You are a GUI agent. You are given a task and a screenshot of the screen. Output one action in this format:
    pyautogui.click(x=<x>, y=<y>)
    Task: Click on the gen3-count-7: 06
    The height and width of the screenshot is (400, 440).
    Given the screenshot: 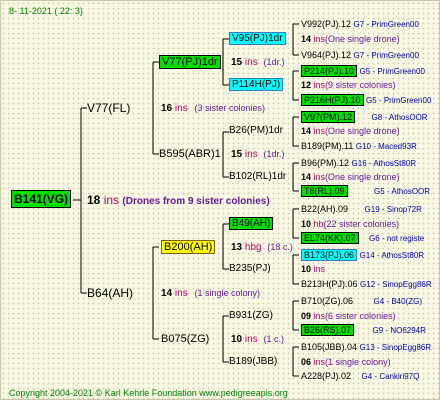 What is the action you would take?
    pyautogui.click(x=306, y=362)
    